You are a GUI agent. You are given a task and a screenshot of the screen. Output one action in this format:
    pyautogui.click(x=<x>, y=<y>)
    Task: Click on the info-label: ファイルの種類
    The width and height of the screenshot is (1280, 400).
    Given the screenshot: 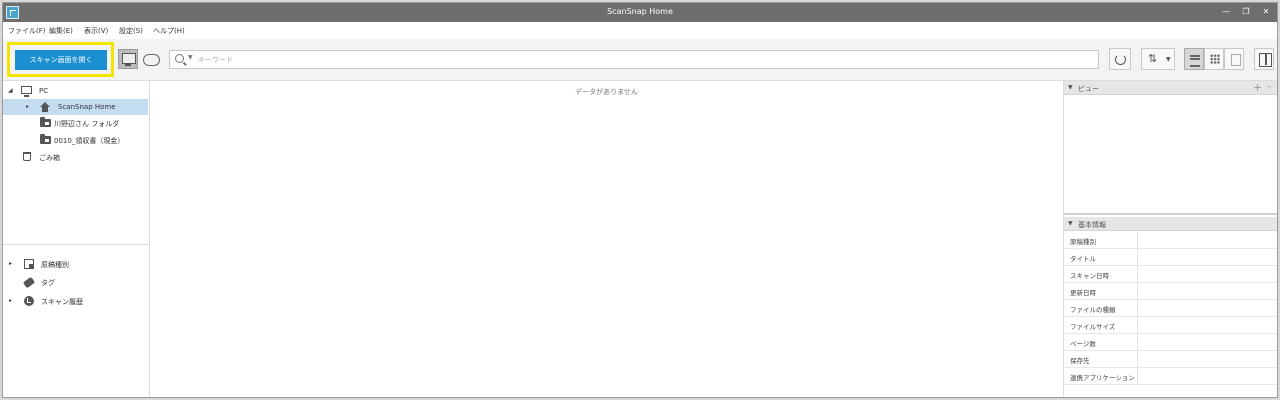 What is the action you would take?
    pyautogui.click(x=1101, y=308)
    